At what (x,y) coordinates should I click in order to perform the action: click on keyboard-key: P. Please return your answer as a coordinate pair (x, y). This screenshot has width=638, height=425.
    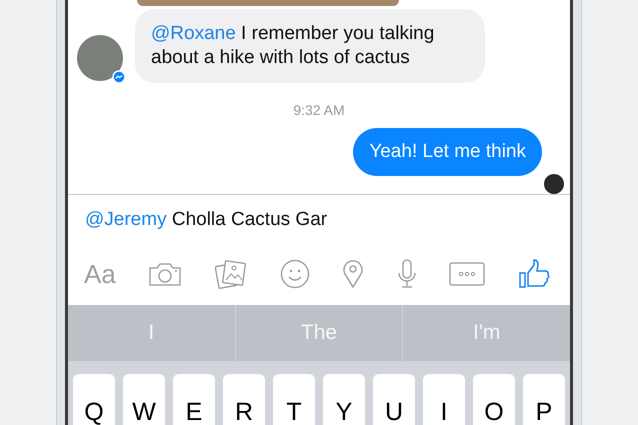
    Looking at the image, I should click on (544, 399).